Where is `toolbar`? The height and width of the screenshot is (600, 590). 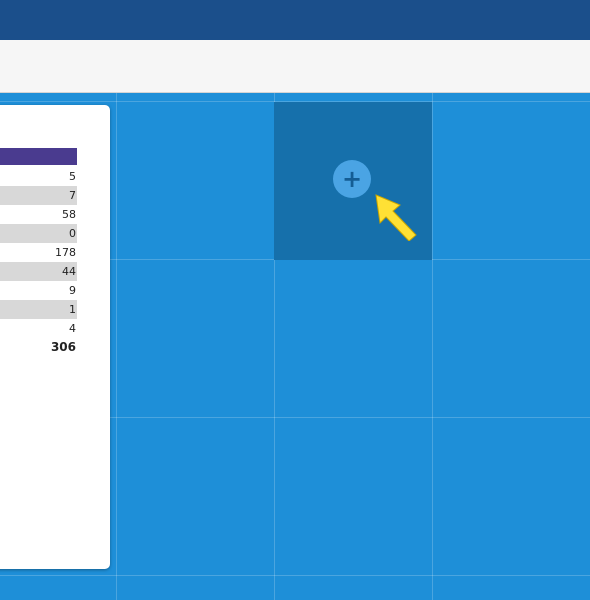
toolbar is located at coordinates (295, 66).